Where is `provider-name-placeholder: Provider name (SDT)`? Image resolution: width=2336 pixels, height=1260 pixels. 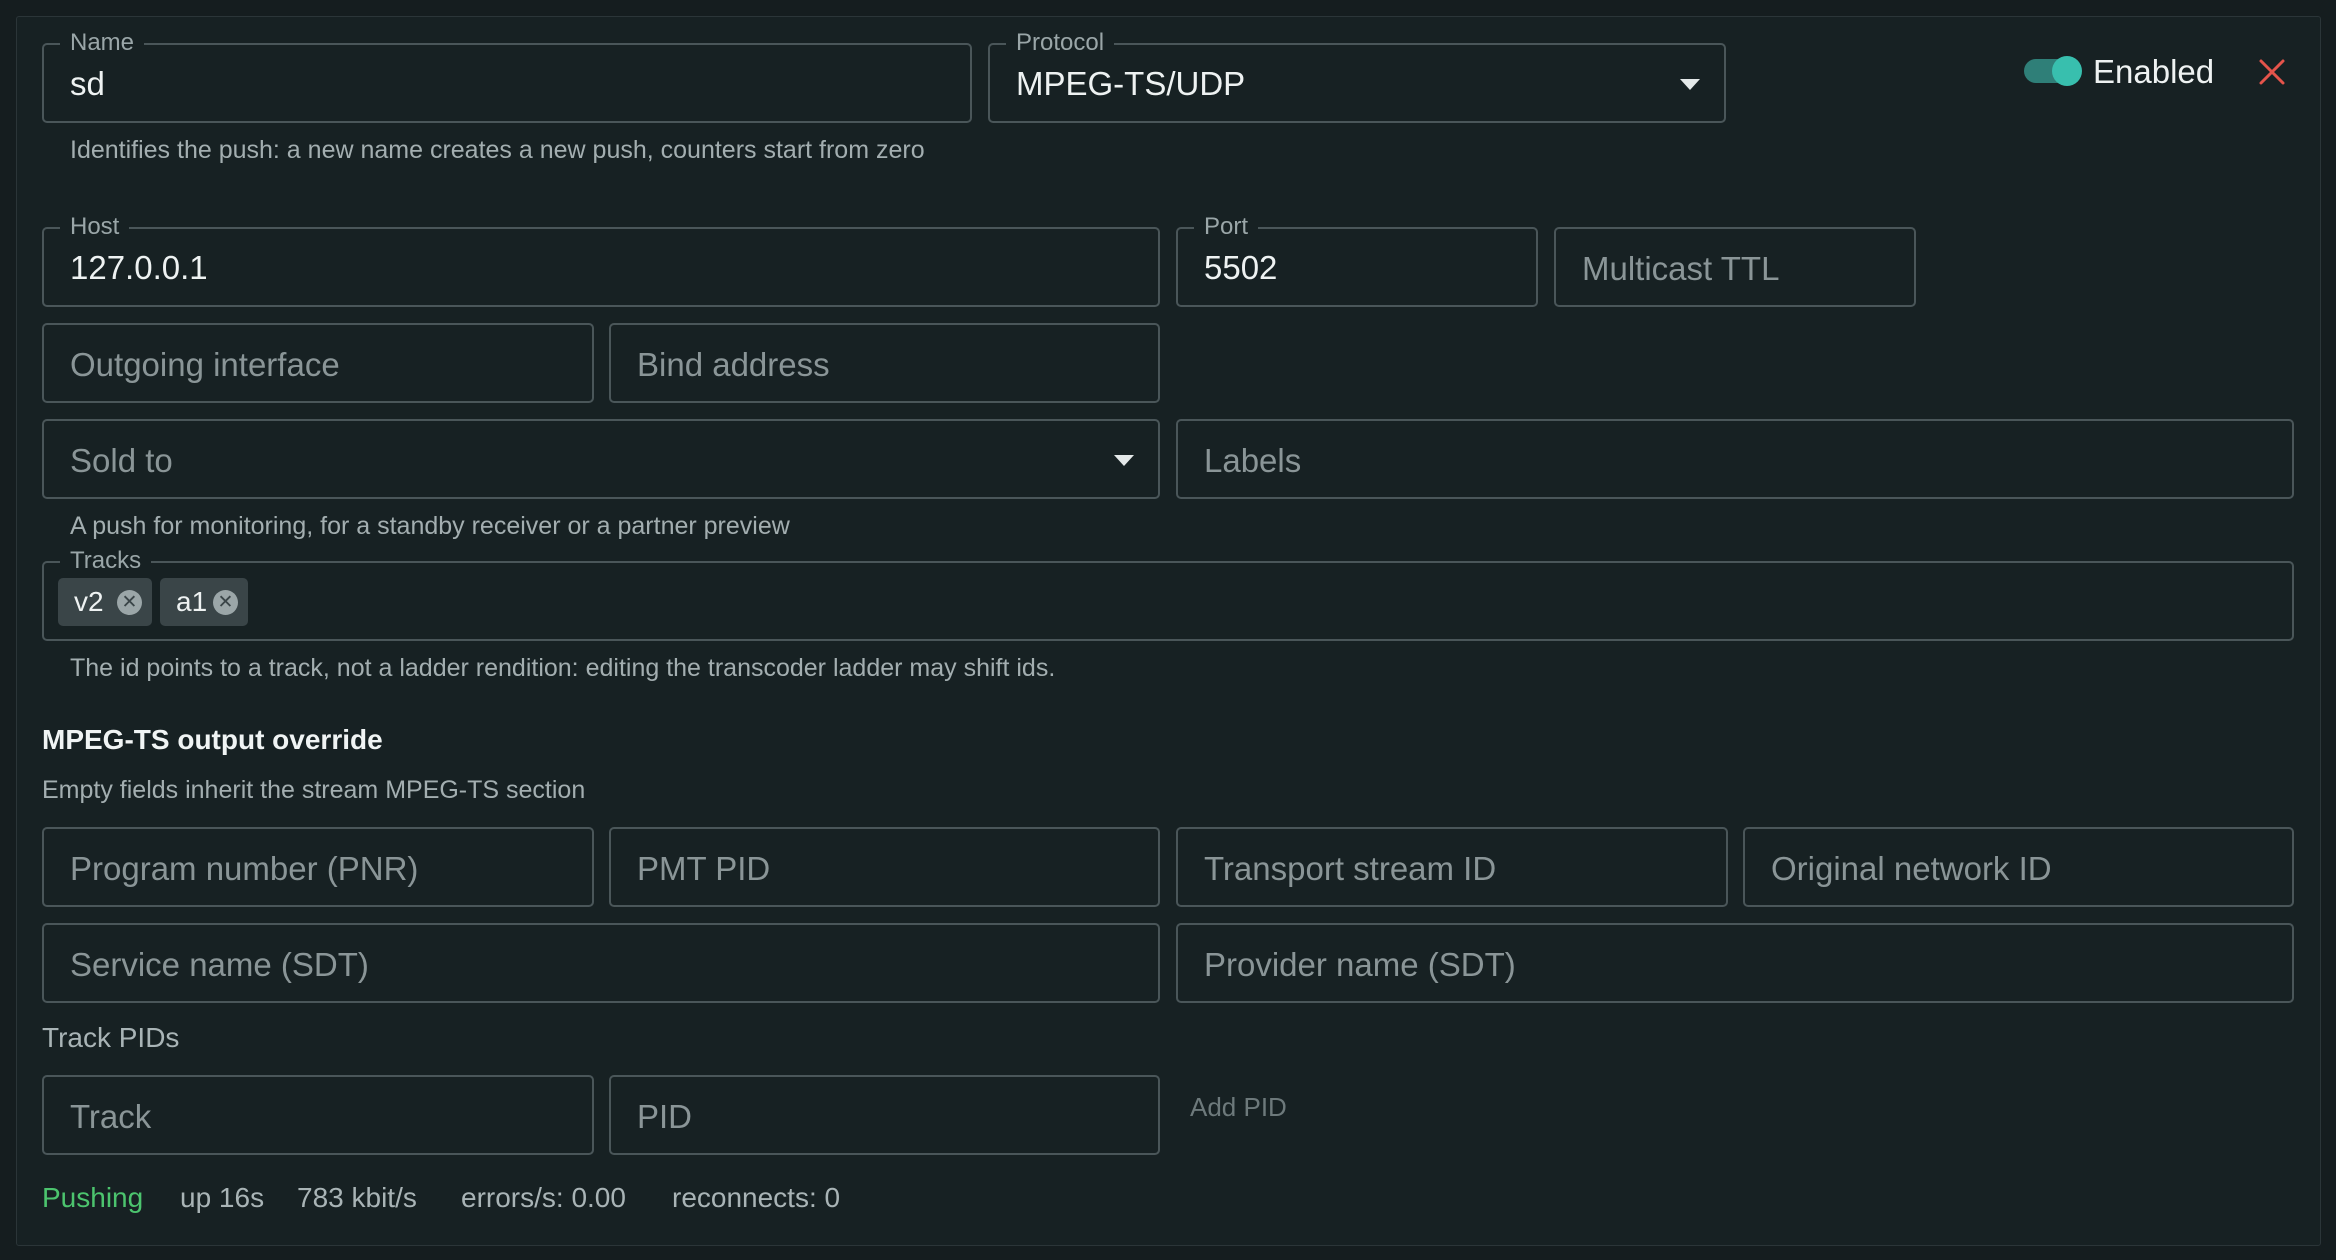
provider-name-placeholder: Provider name (SDT) is located at coordinates (1360, 964).